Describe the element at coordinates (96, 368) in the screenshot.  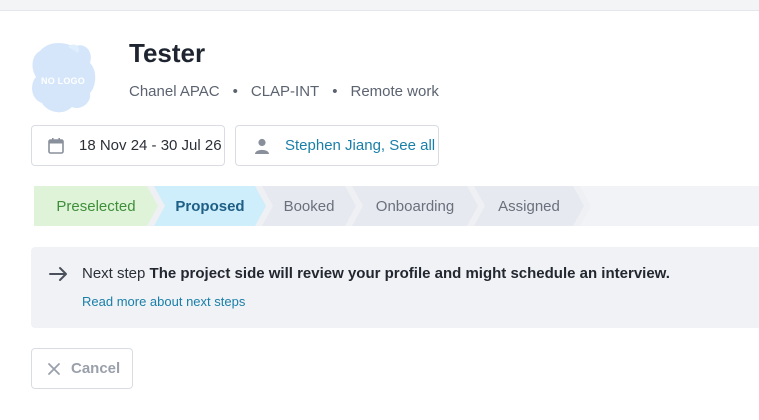
I see `cancel-label: Cancel` at that location.